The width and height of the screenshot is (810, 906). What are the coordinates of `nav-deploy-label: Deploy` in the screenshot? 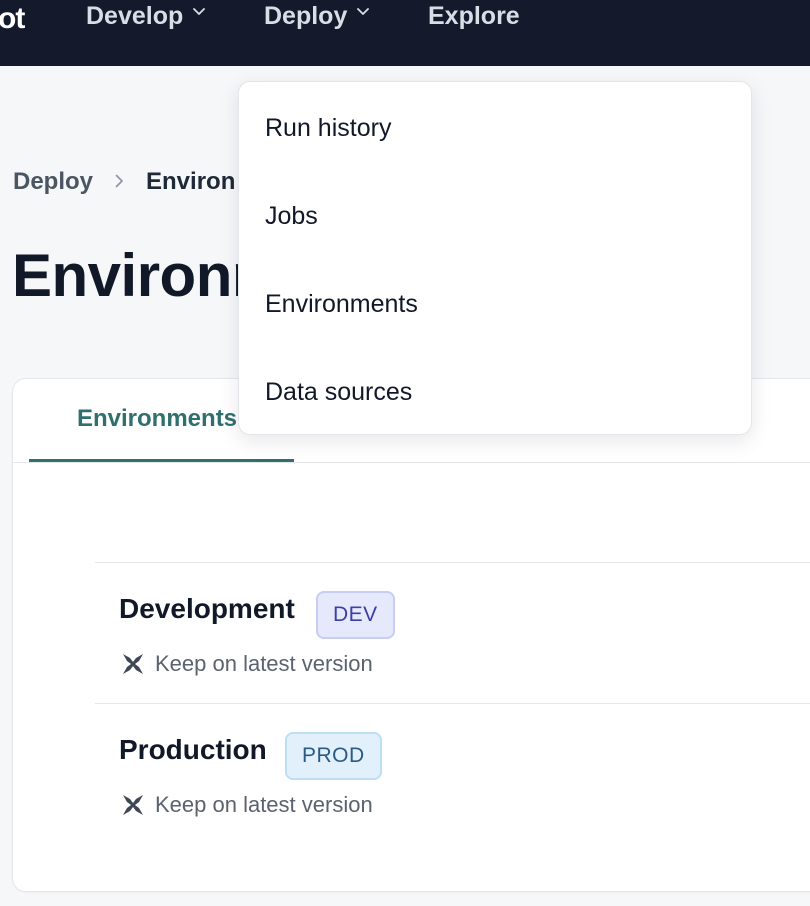 It's located at (306, 15).